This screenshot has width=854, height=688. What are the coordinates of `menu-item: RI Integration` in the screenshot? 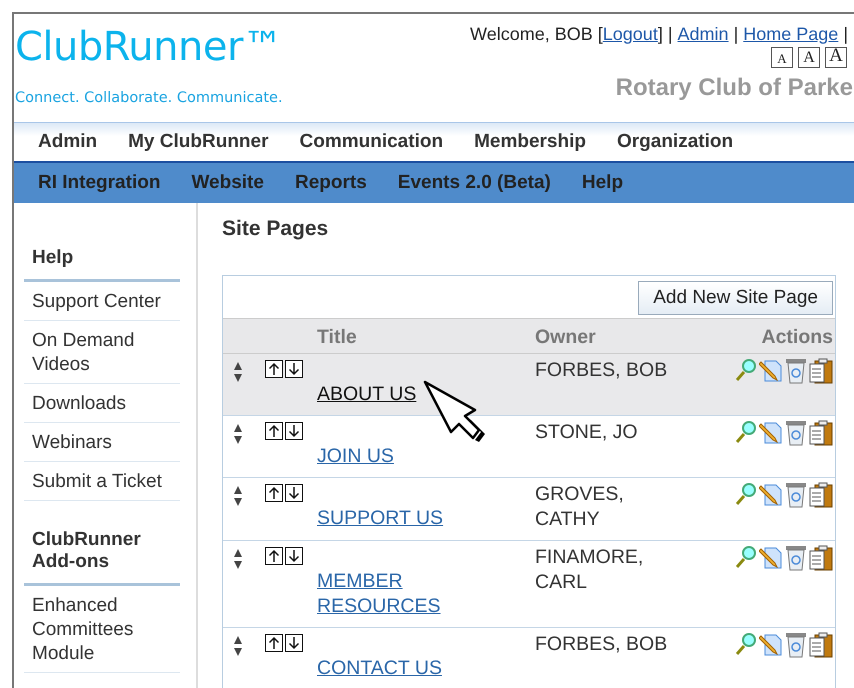 It's located at (99, 183).